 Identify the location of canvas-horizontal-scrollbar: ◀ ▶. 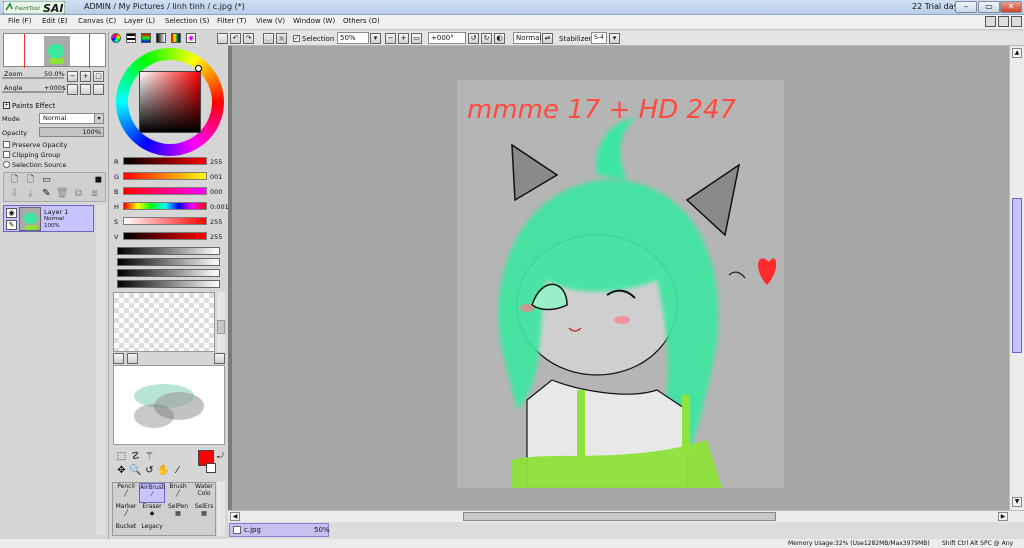
(626, 516).